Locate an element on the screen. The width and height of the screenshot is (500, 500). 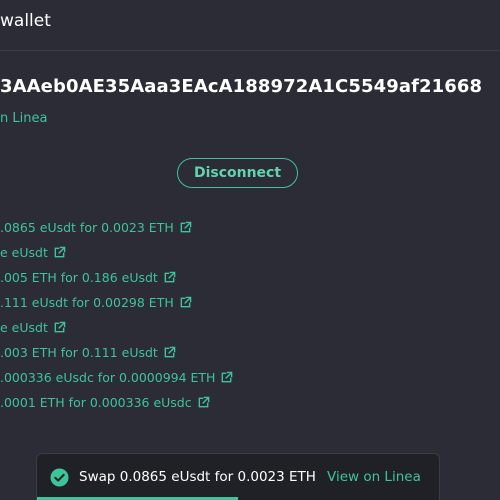
transaction-row: .003 ETH for 0.111 eUsdt is located at coordinates (116, 352).